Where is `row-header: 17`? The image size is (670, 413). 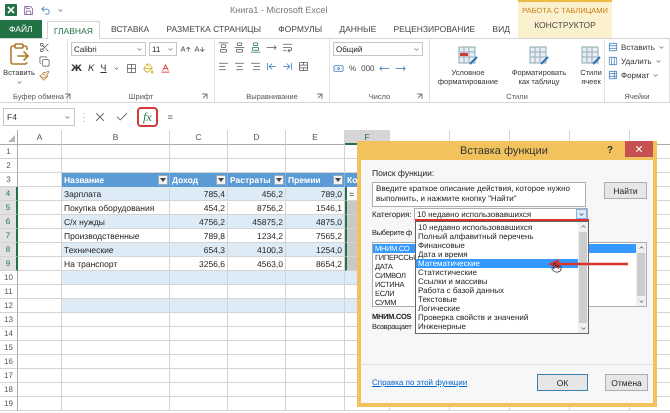
row-header: 17 is located at coordinates (9, 376).